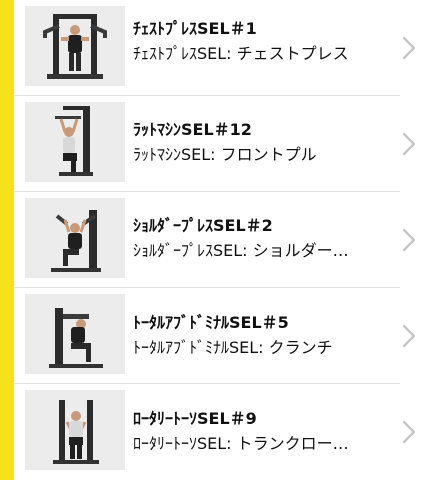 This screenshot has height=480, width=440. Describe the element at coordinates (225, 154) in the screenshot. I see `item-subtitle: ﾗｯﾄﾏｼﾝSEL: フロントプル` at that location.